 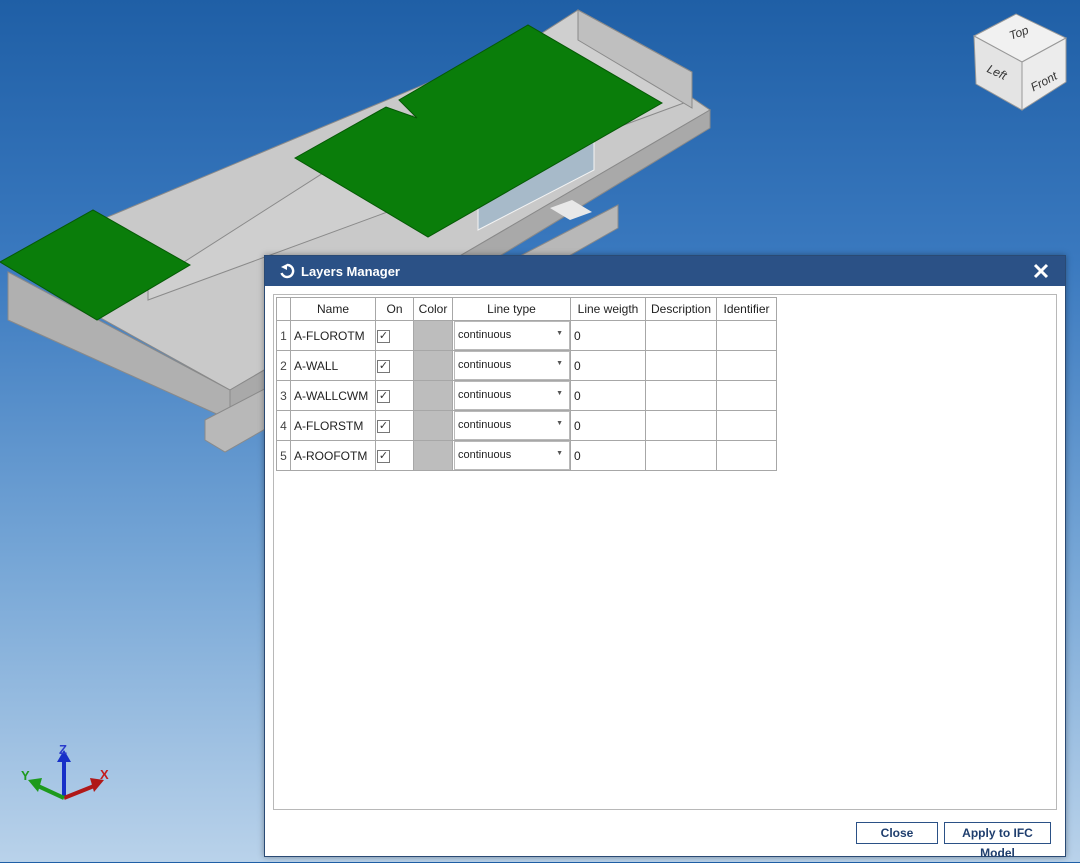 What do you see at coordinates (283, 425) in the screenshot?
I see `row-index: 4` at bounding box center [283, 425].